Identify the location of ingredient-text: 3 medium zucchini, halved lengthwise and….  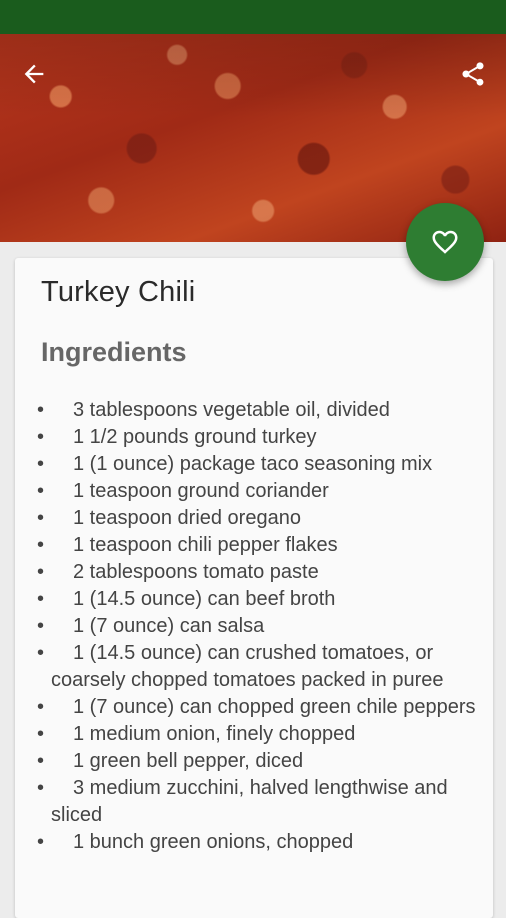
(249, 801).